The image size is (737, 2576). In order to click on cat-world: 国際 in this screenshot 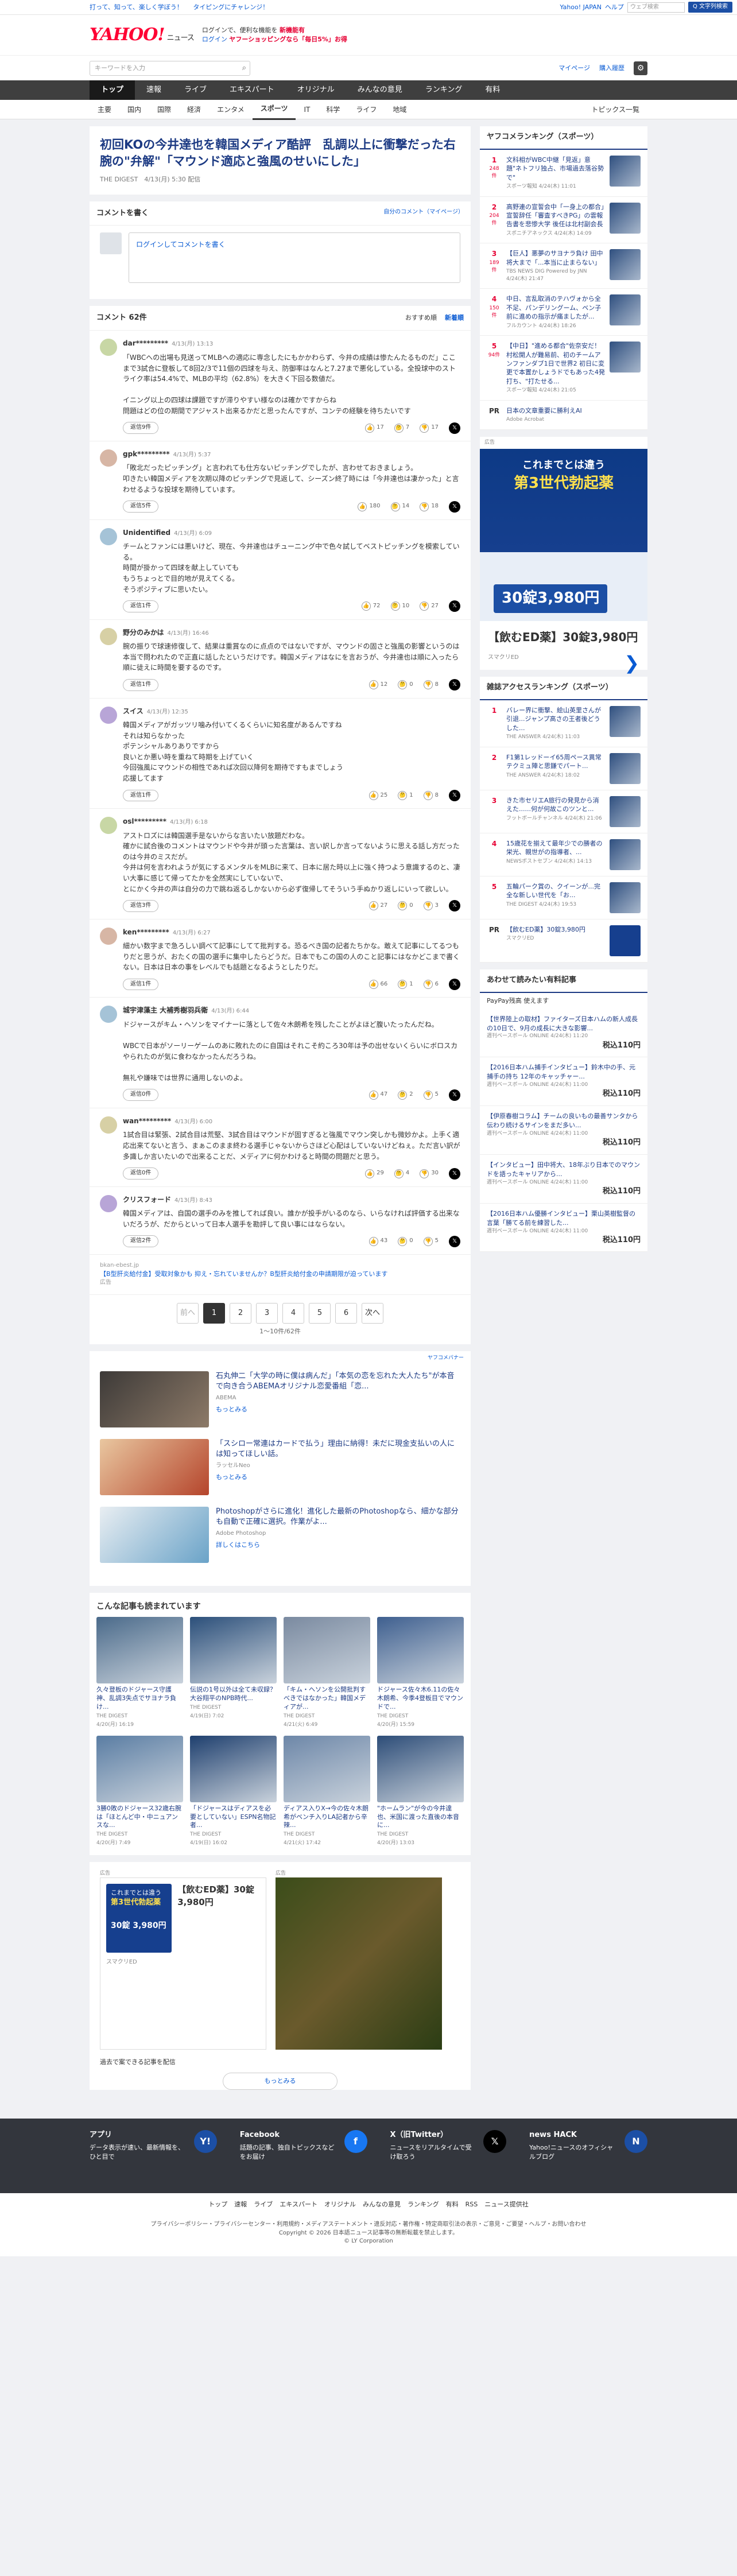, I will do `click(164, 109)`.